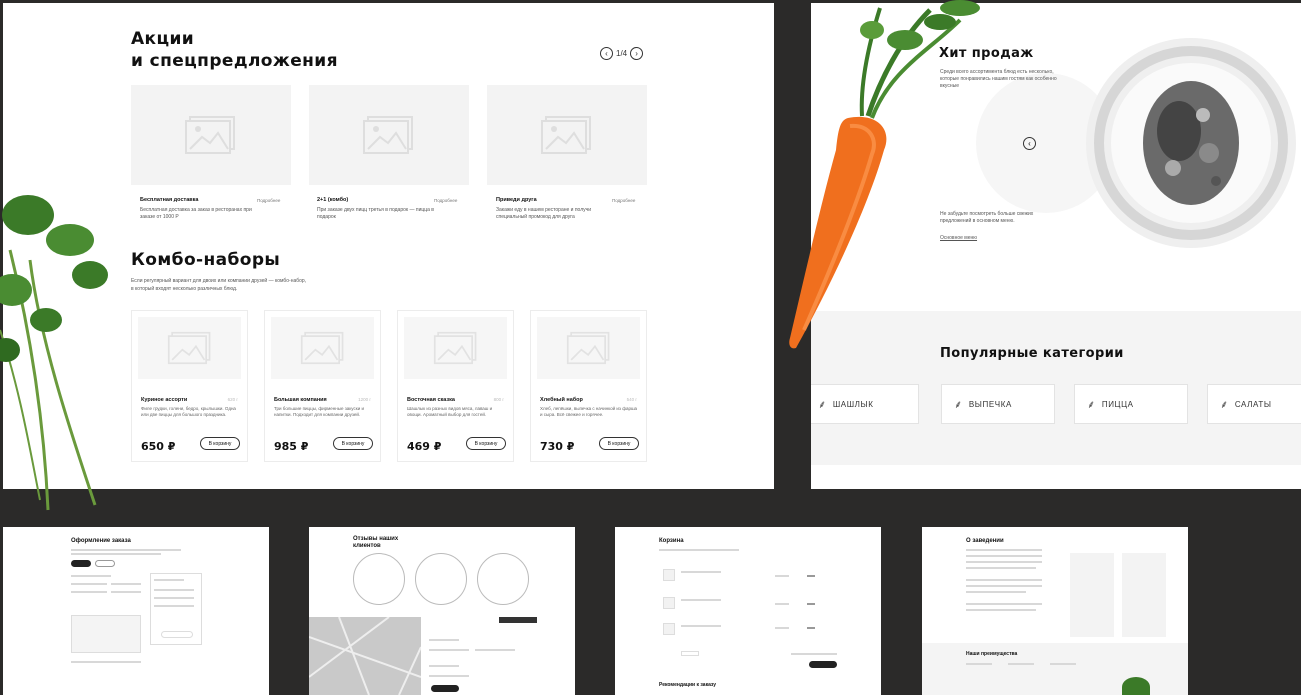  What do you see at coordinates (445, 688) in the screenshot?
I see `send-review-button` at bounding box center [445, 688].